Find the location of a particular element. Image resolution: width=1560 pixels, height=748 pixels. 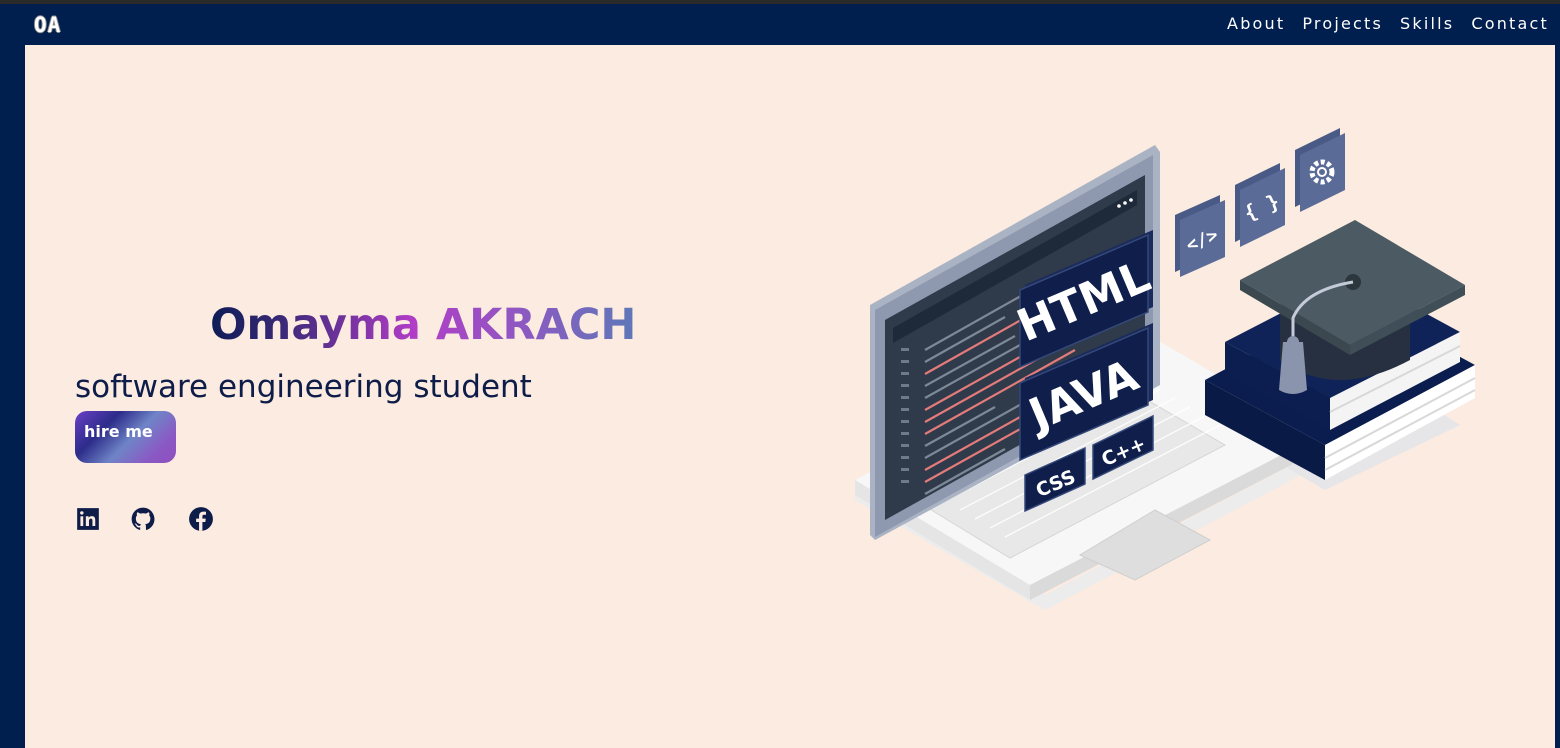

code-tag-icon: </> is located at coordinates (1200, 236).